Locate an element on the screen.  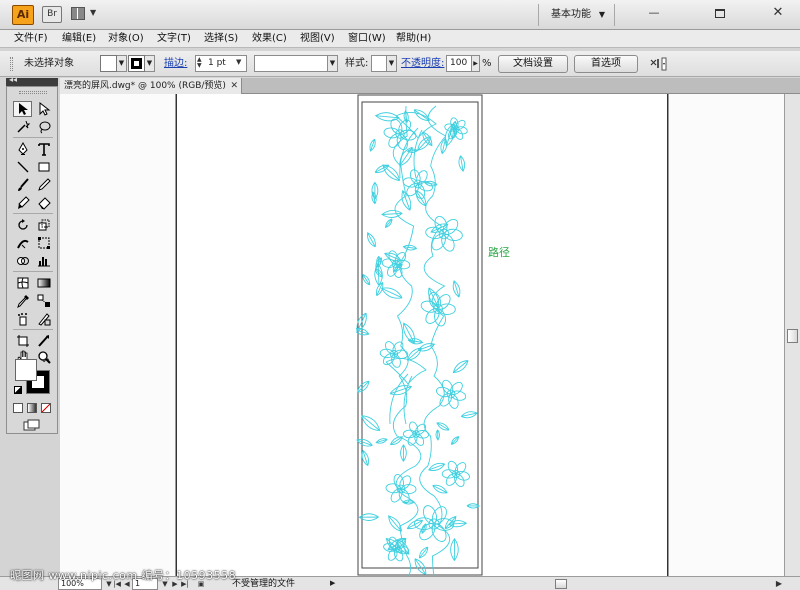
close-icon: ✕ is located at coordinates (234, 86).